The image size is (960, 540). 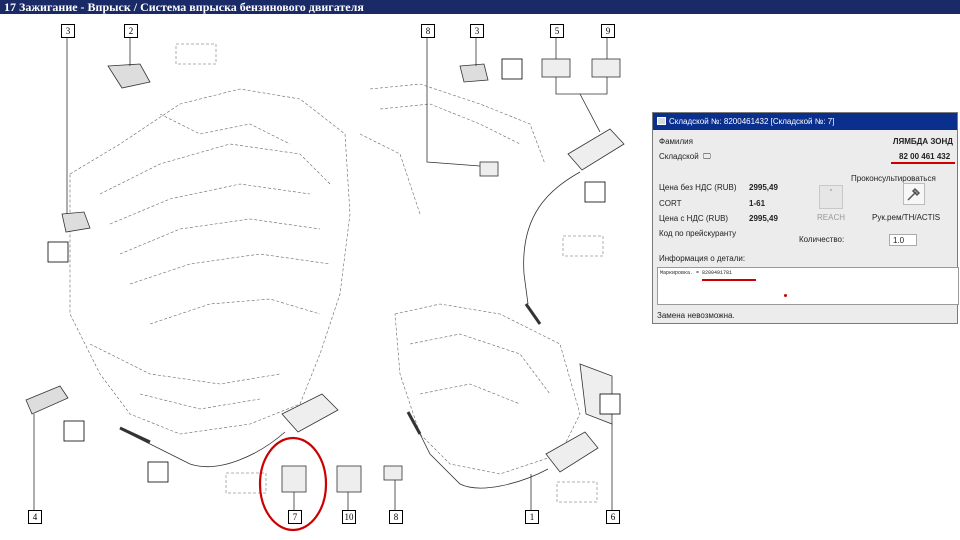 What do you see at coordinates (923, 163) in the screenshot?
I see `stock-value-underline` at bounding box center [923, 163].